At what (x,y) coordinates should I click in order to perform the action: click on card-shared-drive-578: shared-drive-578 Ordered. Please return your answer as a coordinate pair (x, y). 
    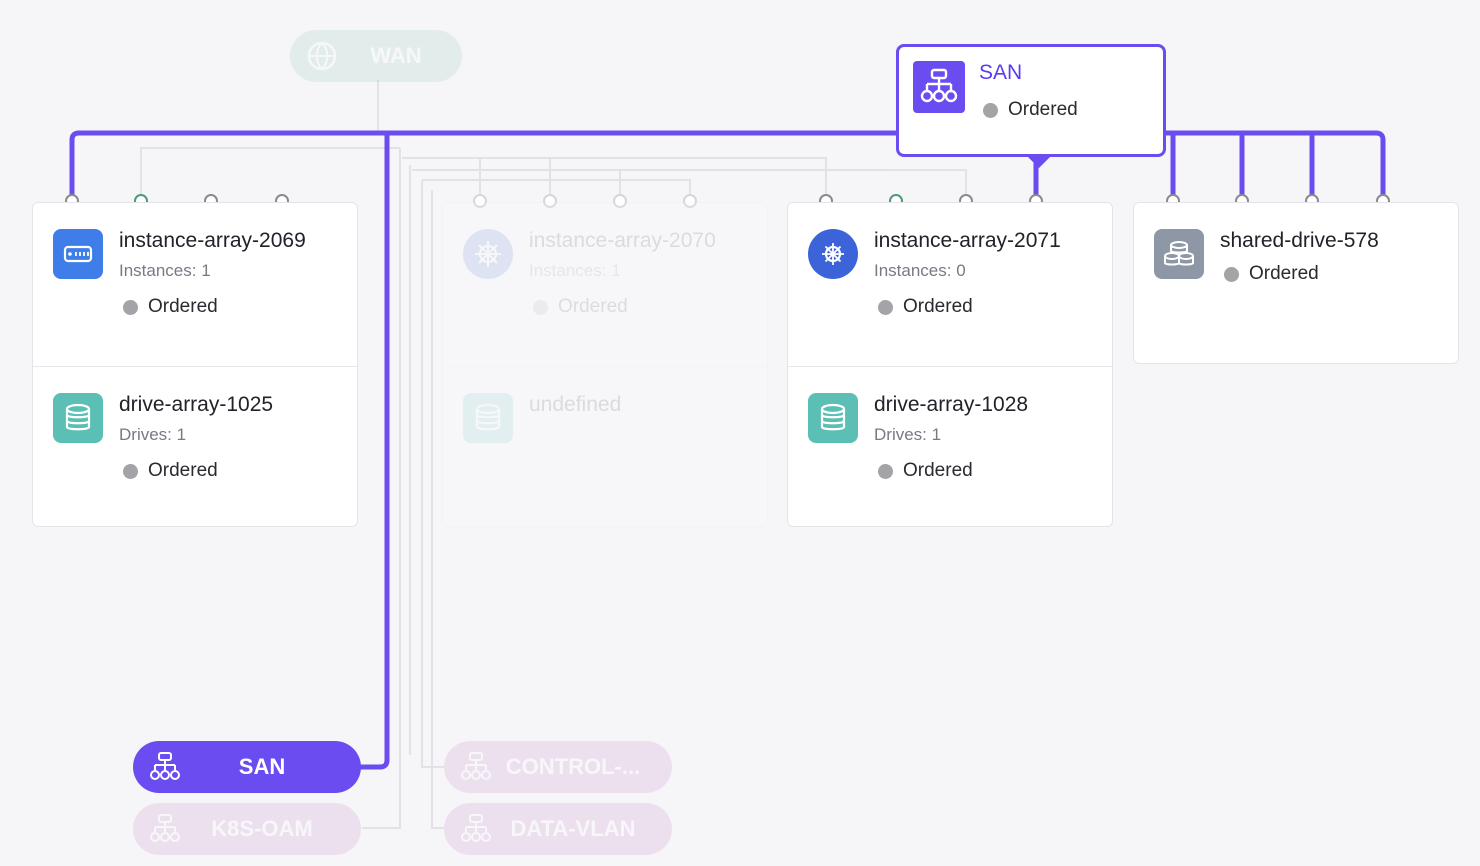
    Looking at the image, I should click on (1296, 283).